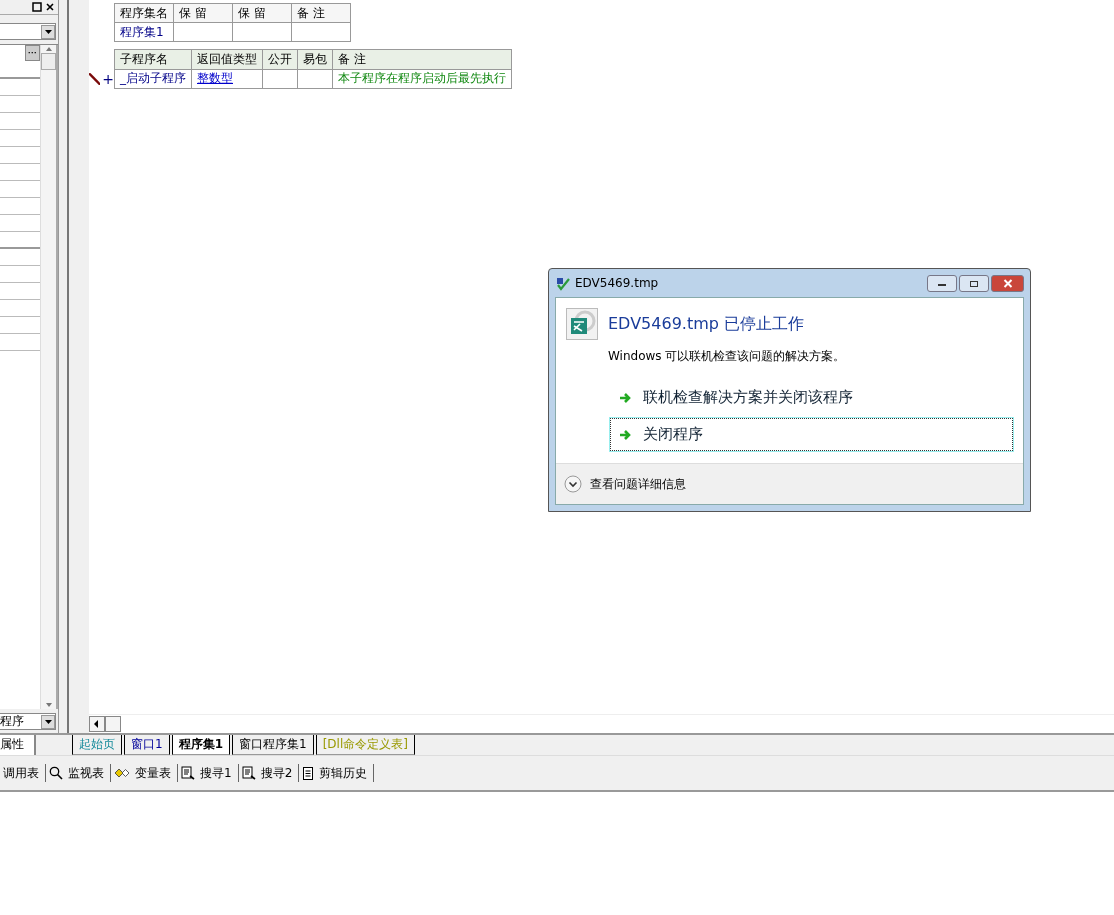 This screenshot has height=915, width=1114. What do you see at coordinates (227, 59) in the screenshot?
I see `column-header: 返回值类型` at bounding box center [227, 59].